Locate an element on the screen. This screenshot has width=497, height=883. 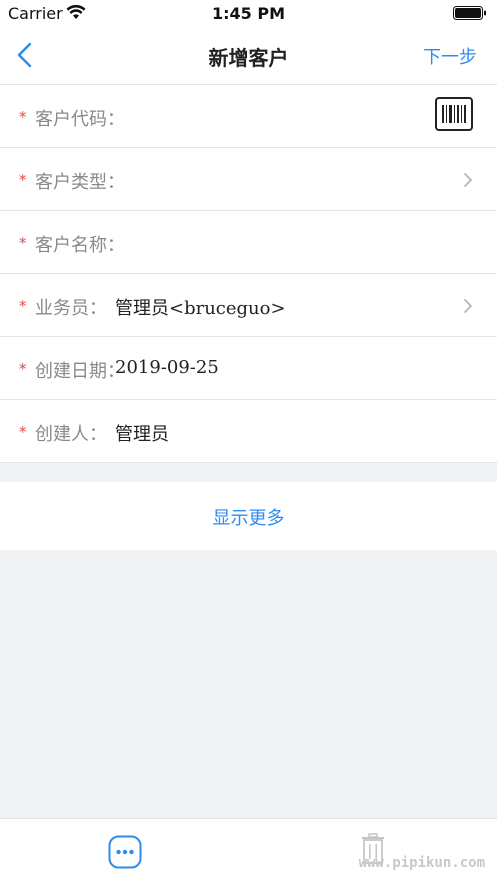
field-customer-name: * 客户名称： is located at coordinates (248, 242).